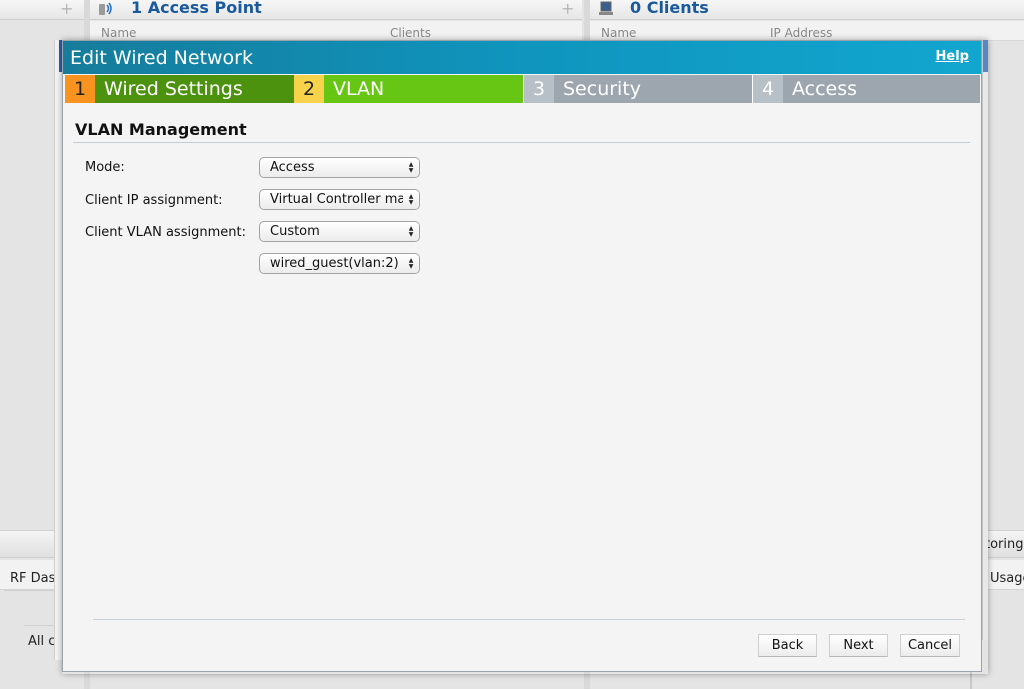 Image resolution: width=1024 pixels, height=689 pixels. I want to click on step-label: Access, so click(881, 89).